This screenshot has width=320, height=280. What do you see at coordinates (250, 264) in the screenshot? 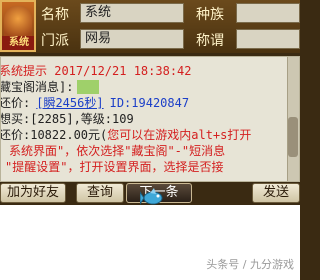
I see `watermark-text: 头条号 / 九分游戏` at bounding box center [250, 264].